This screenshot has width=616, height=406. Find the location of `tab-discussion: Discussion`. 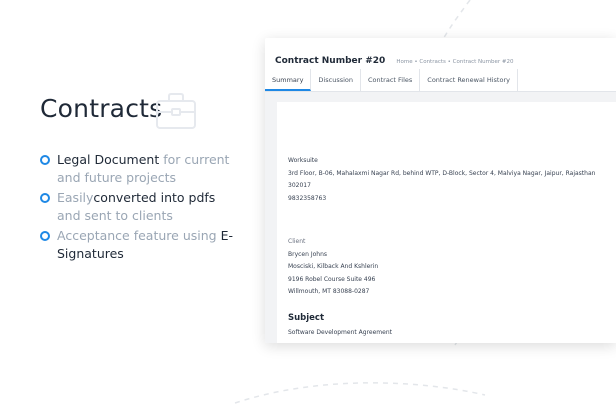

tab-discussion: Discussion is located at coordinates (336, 80).